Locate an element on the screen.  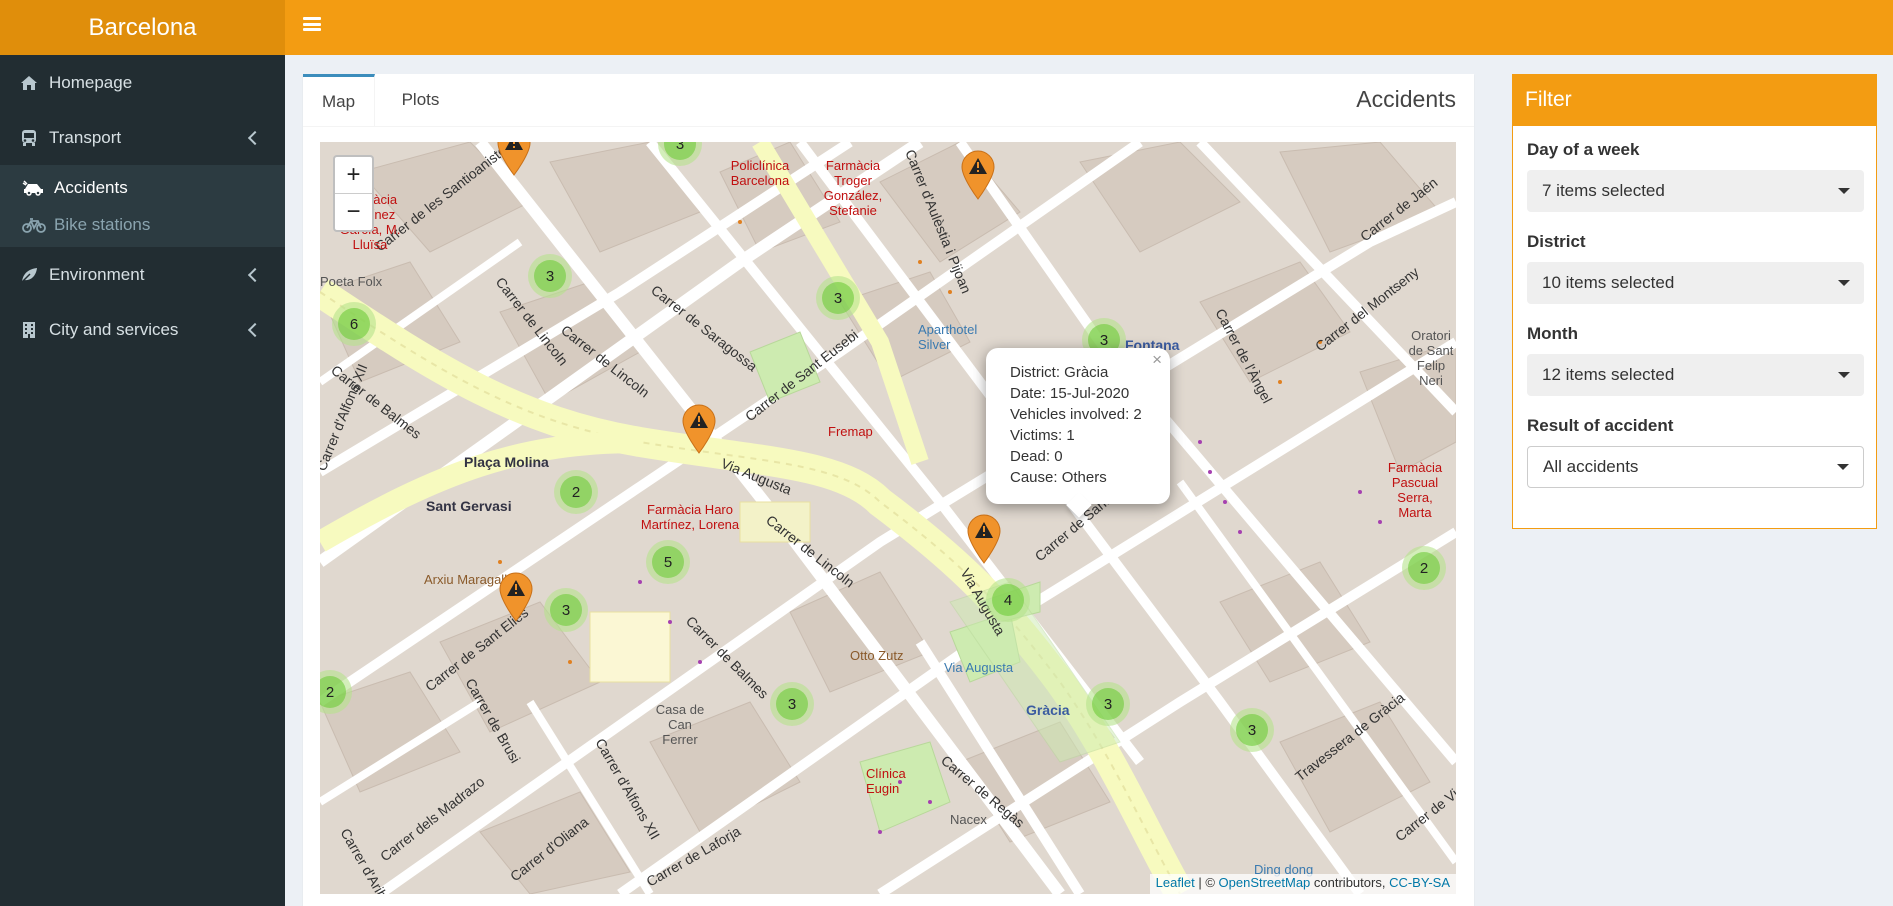
marker-cluster: 5 is located at coordinates (668, 562).